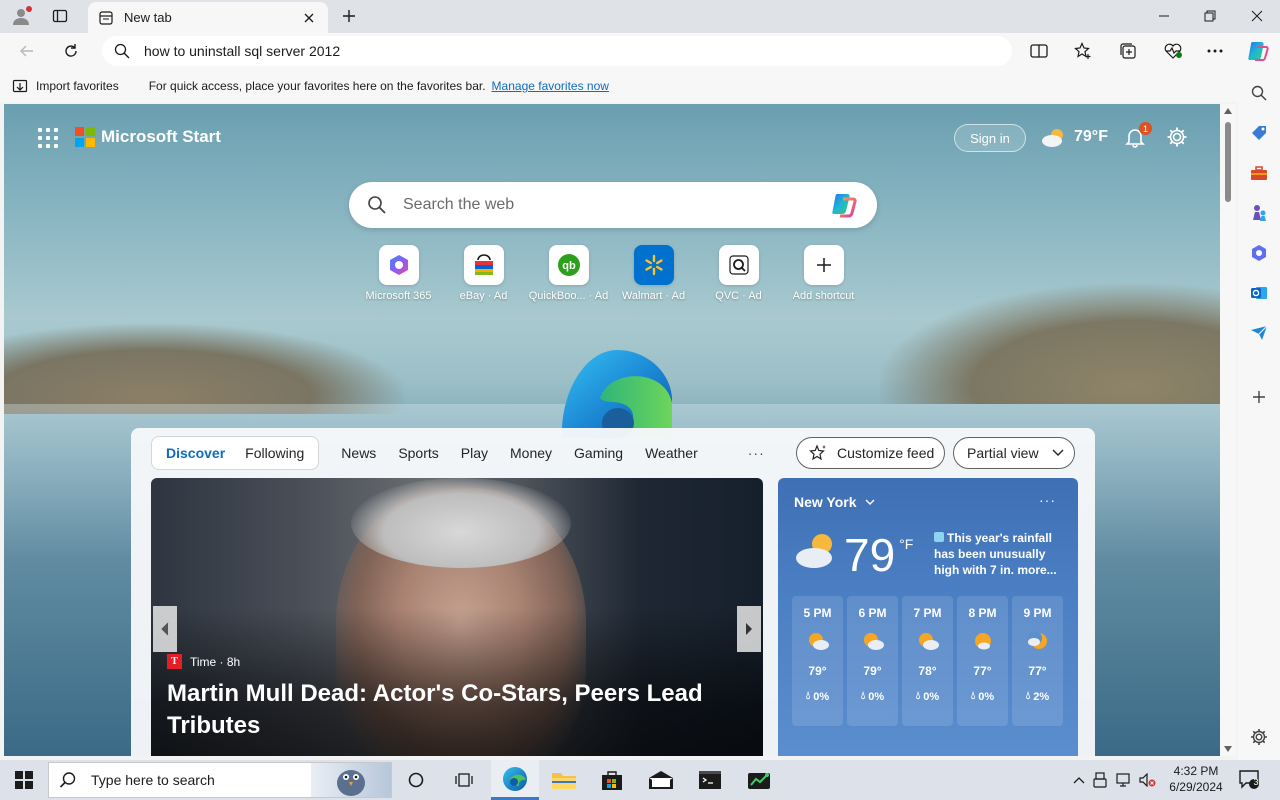 The height and width of the screenshot is (800, 1280). I want to click on search-placeholder: Search the web, so click(459, 204).